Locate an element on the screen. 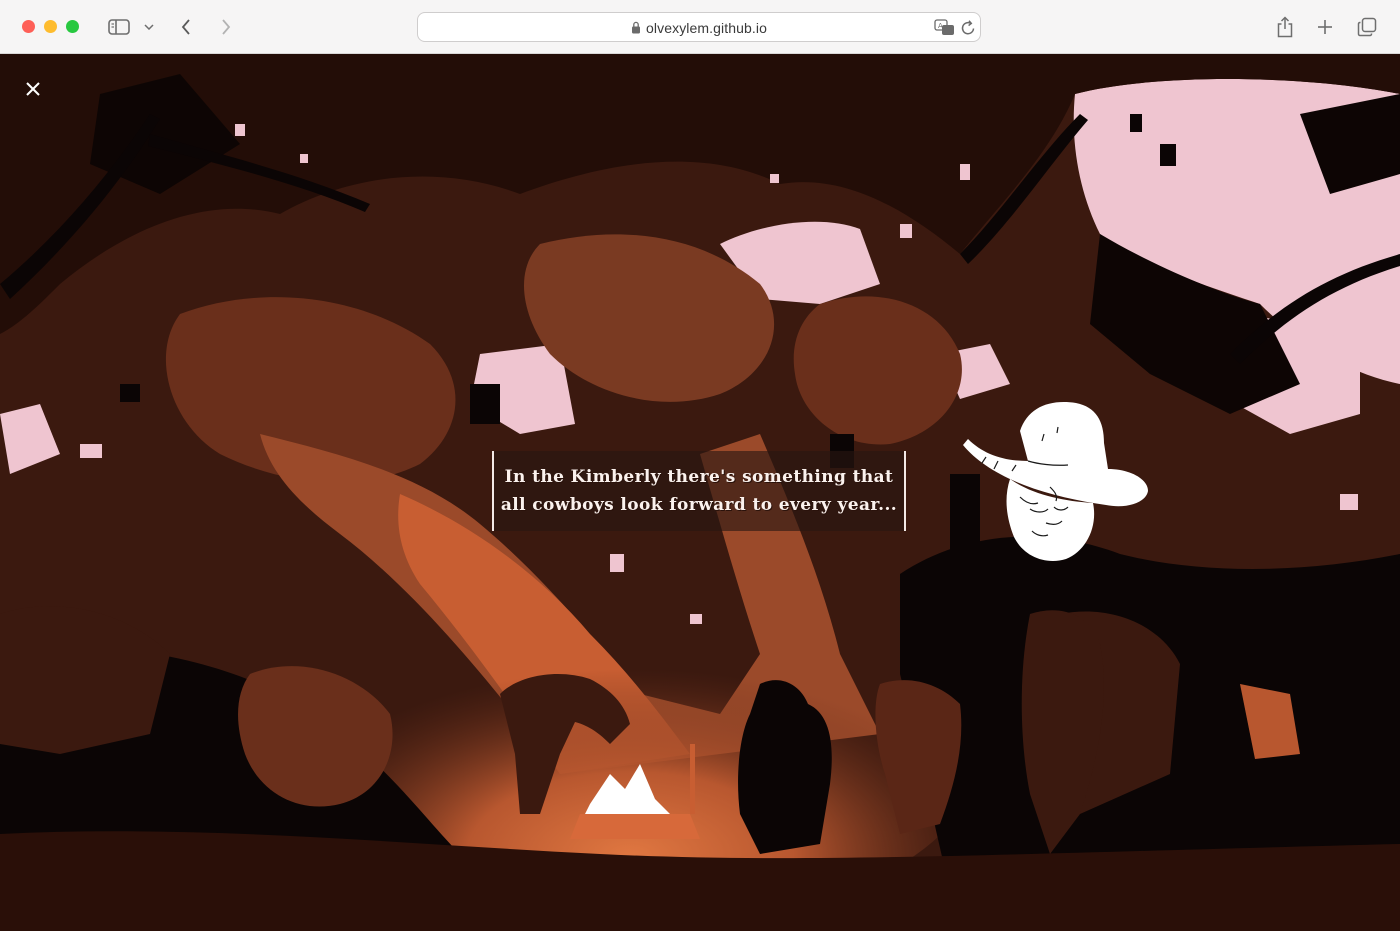 This screenshot has height=931, width=1400. browser-toolbar: olvexylem.github.io A is located at coordinates (700, 27).